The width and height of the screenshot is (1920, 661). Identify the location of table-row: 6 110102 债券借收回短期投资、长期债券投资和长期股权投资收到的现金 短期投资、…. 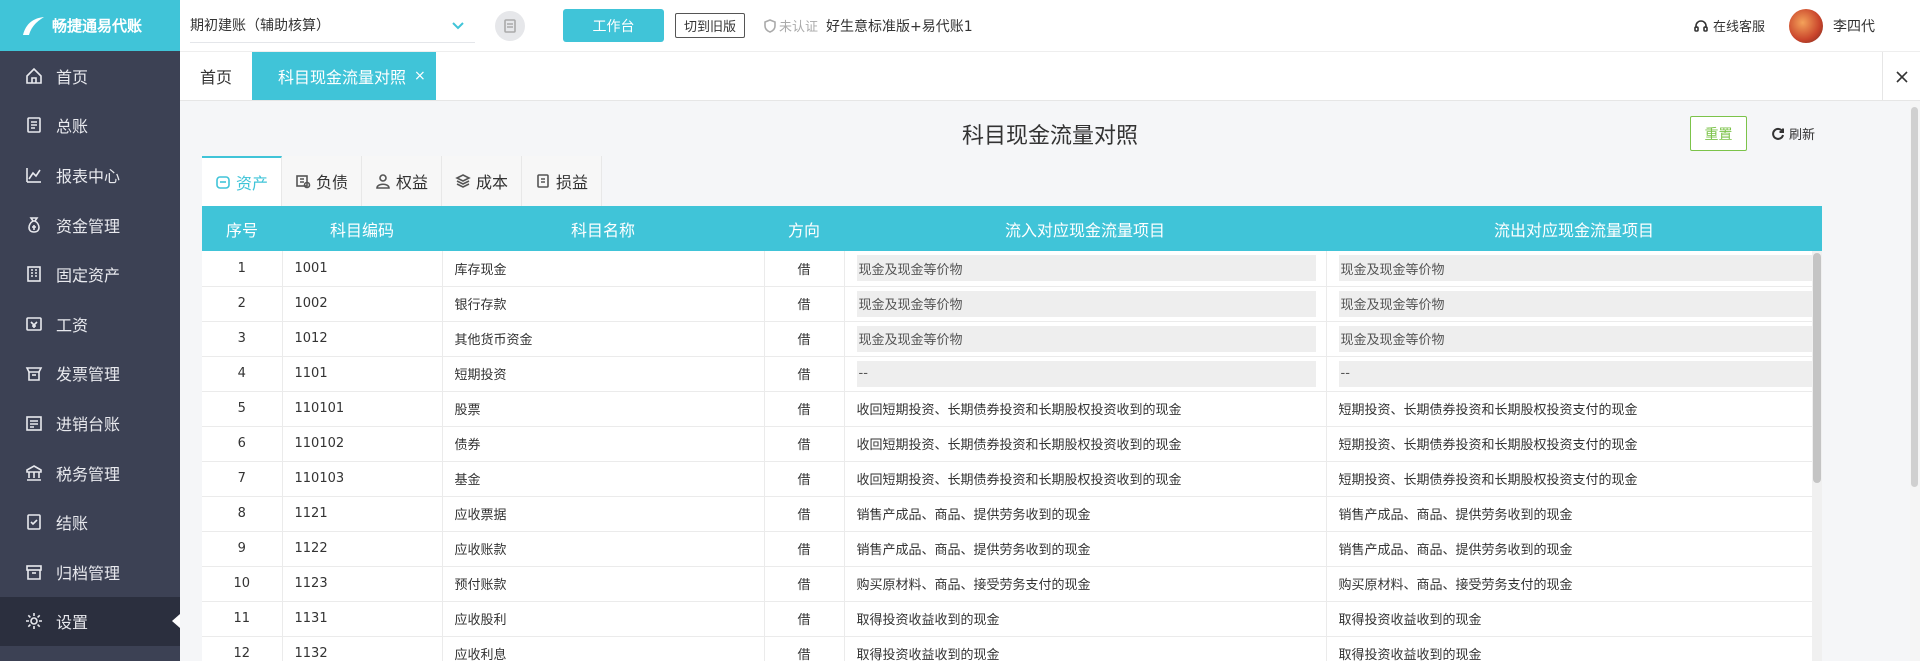
(1012, 444).